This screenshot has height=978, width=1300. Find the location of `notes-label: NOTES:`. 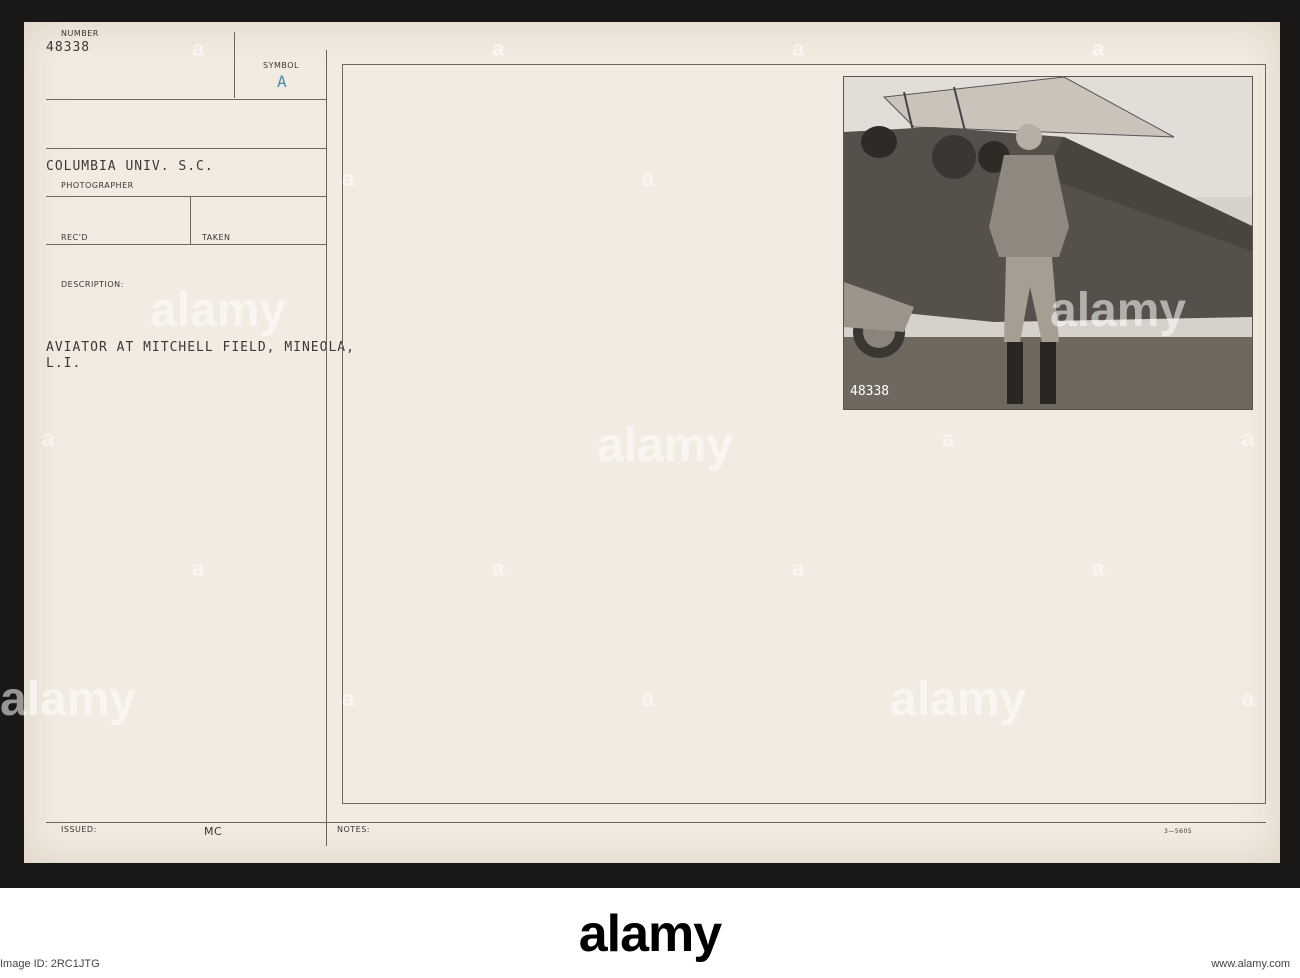

notes-label: NOTES: is located at coordinates (353, 829).